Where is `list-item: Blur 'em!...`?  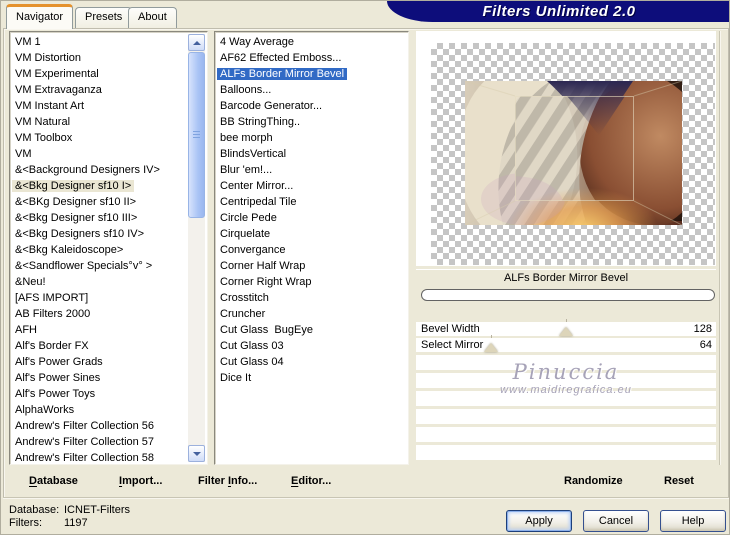
list-item: Blur 'em!... is located at coordinates (312, 170).